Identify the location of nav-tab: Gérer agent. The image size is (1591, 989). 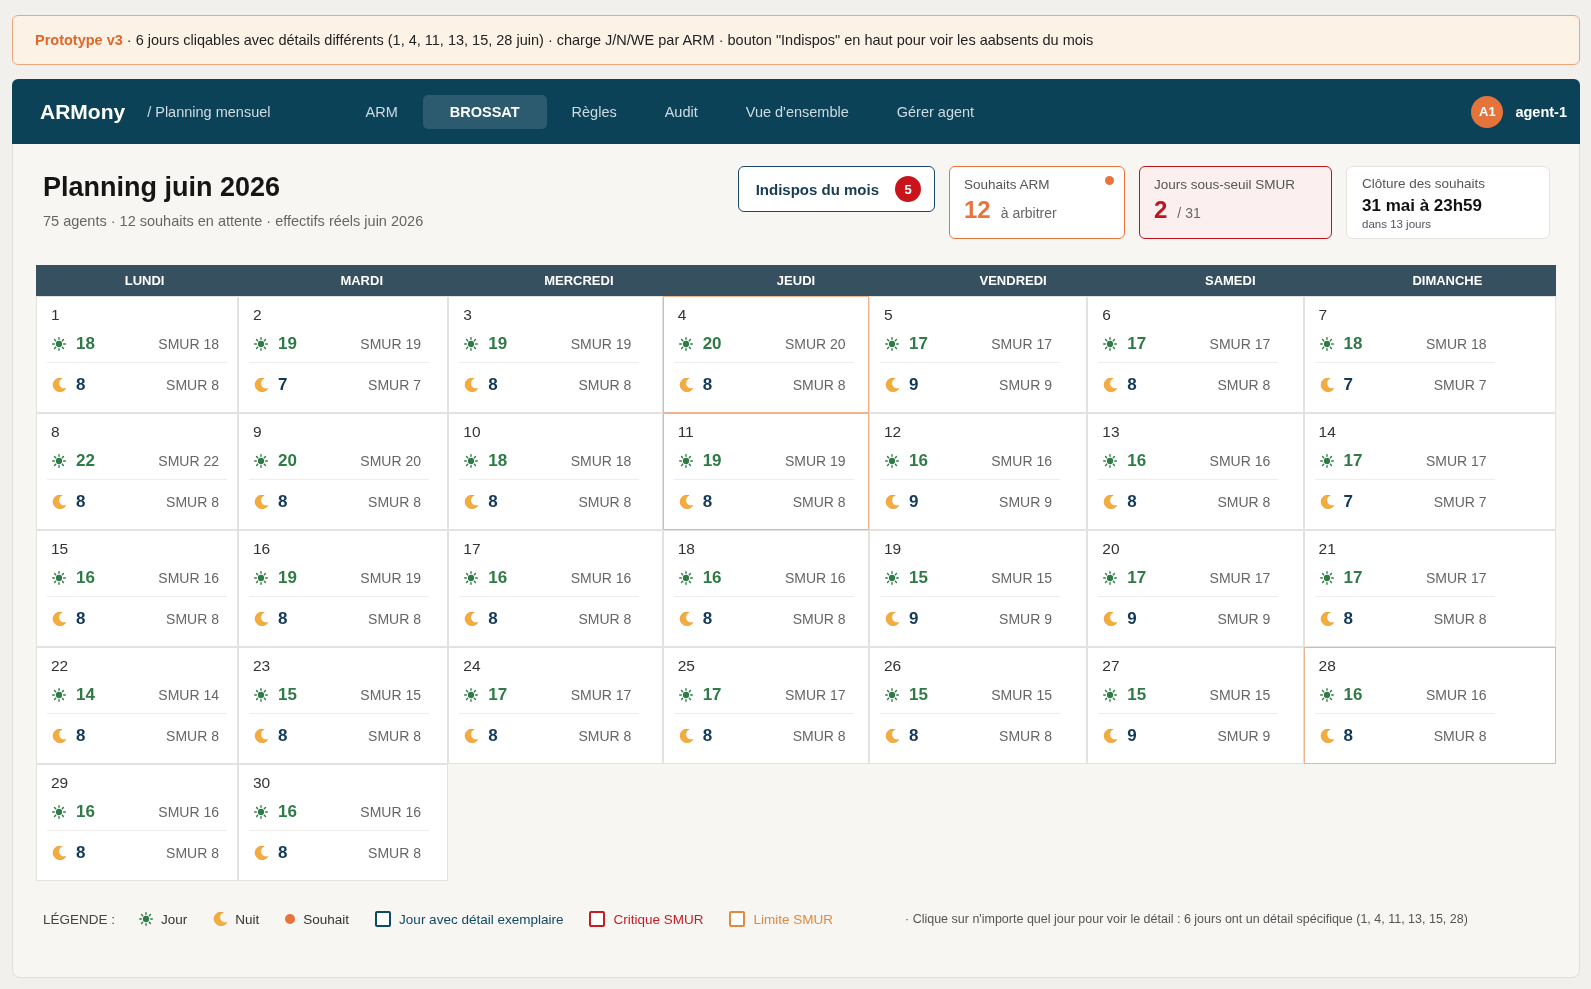
(935, 111).